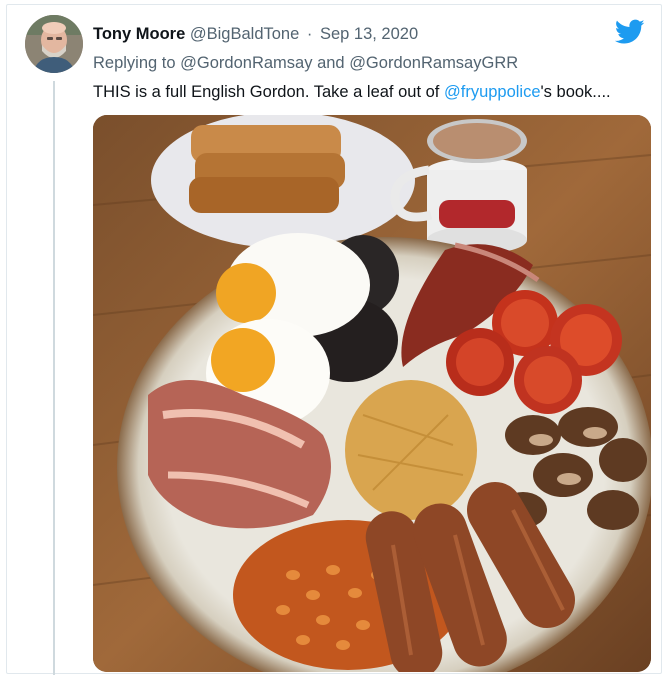 The image size is (666, 677). I want to click on tweet-text-mention: @fryuppolice, so click(492, 92).